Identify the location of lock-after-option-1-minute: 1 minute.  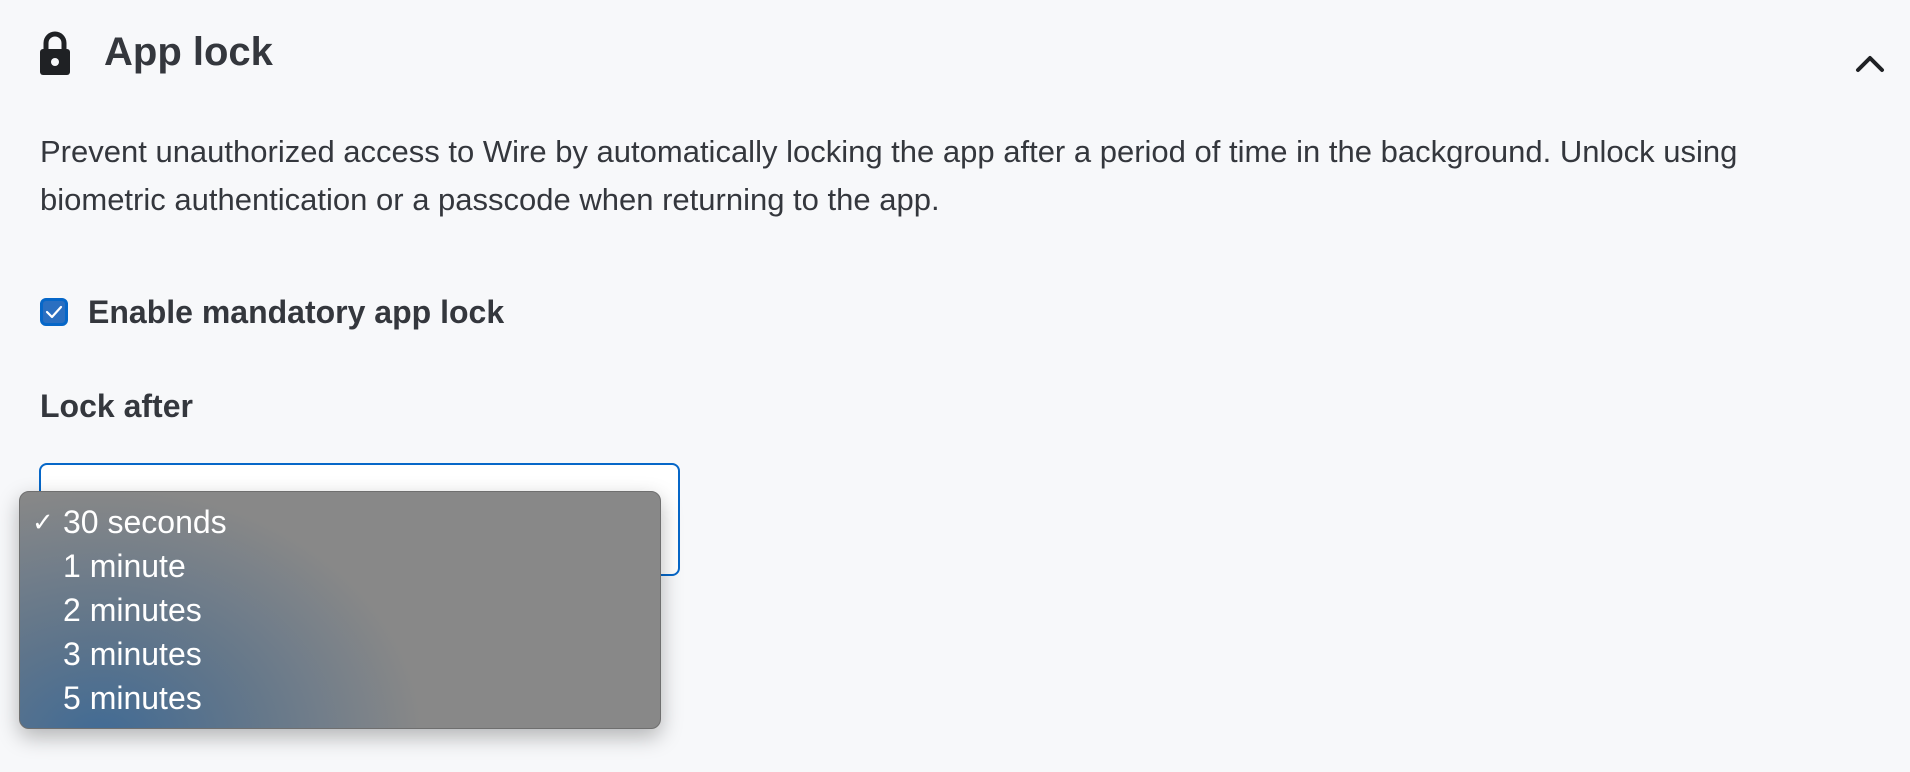
(340, 566).